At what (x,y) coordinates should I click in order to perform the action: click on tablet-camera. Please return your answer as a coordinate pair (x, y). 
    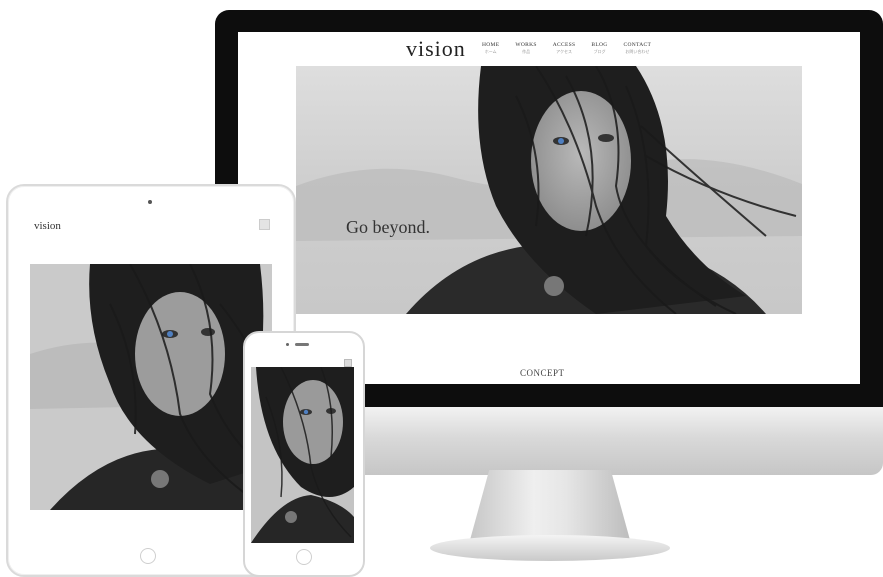
    Looking at the image, I should click on (150, 202).